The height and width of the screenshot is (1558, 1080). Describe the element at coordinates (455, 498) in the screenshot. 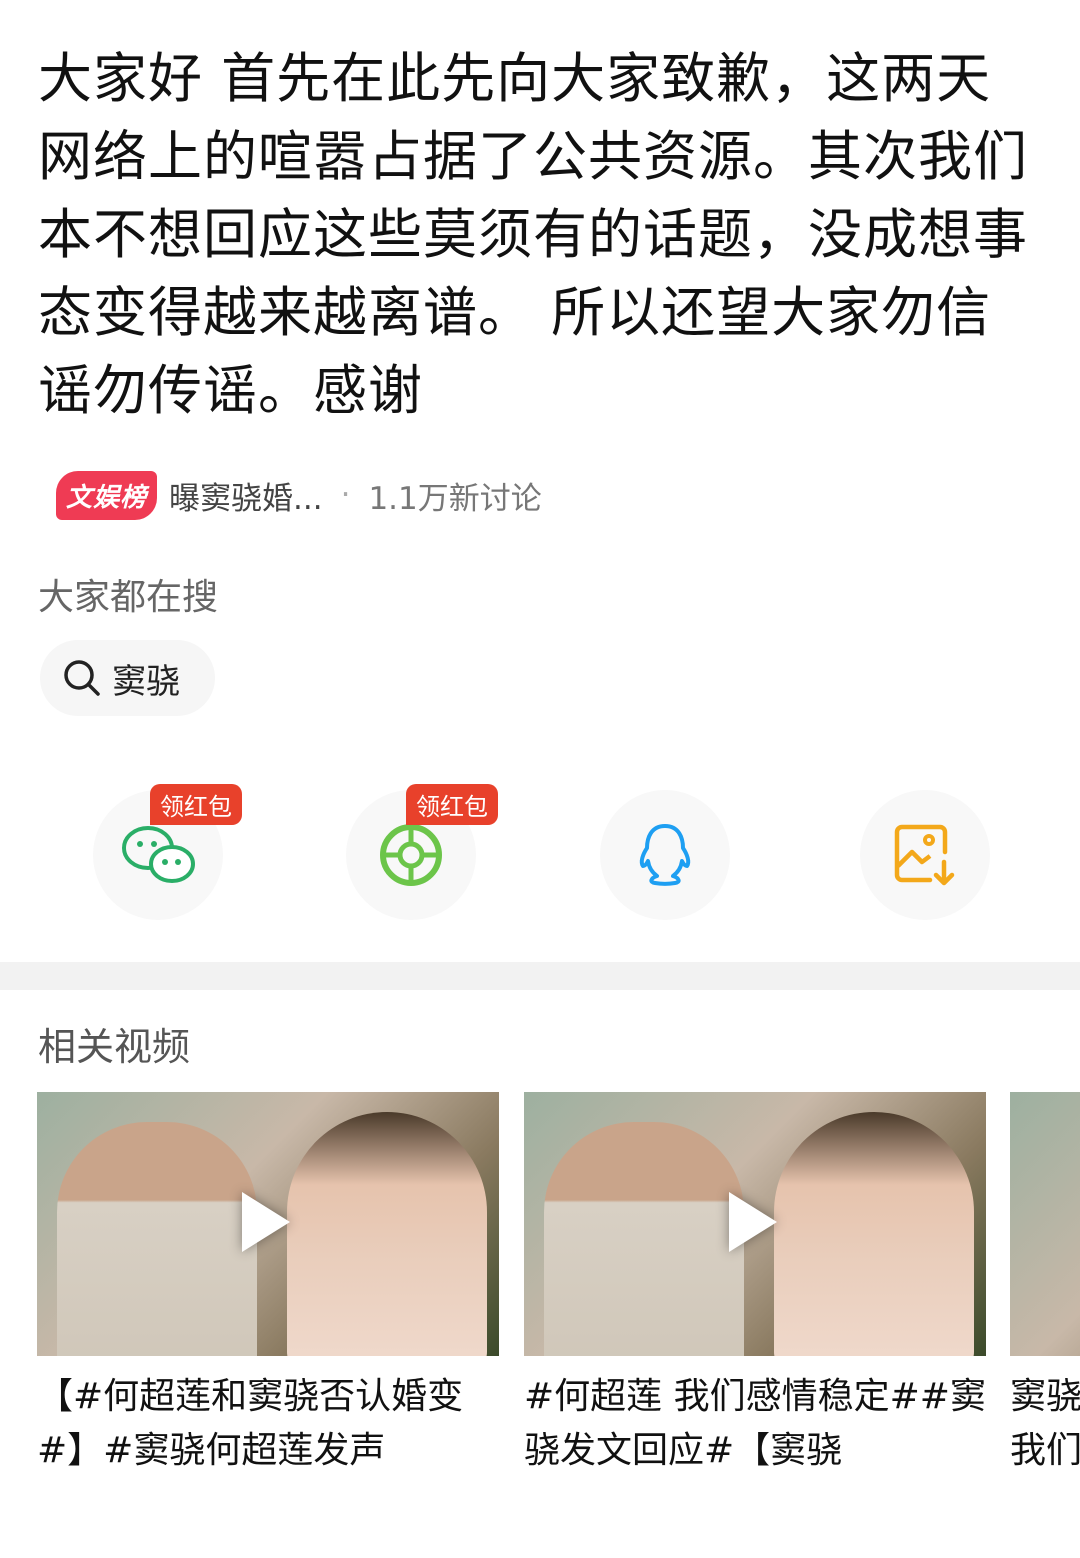

I see `discussion-count: 1.1万新讨论` at that location.